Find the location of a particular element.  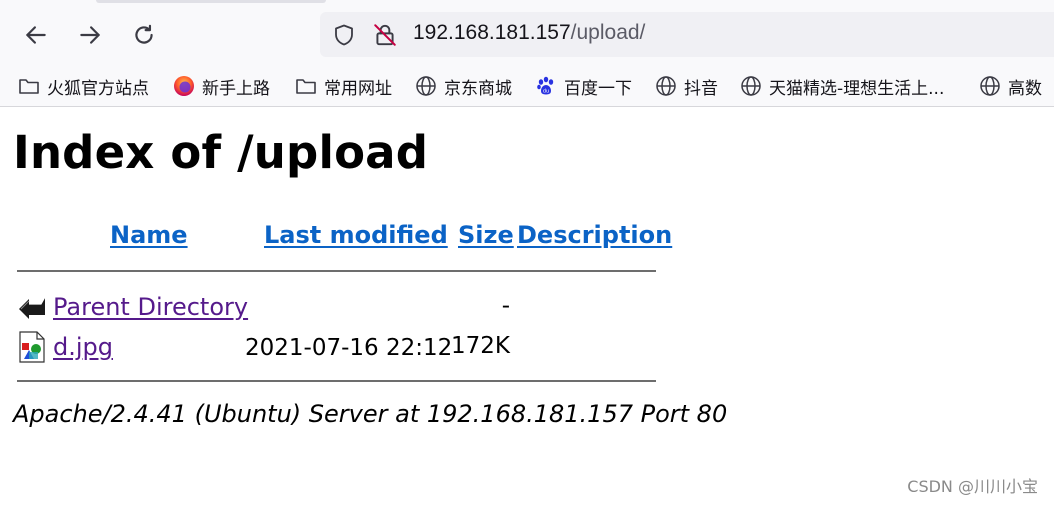

reload-icon is located at coordinates (144, 34).